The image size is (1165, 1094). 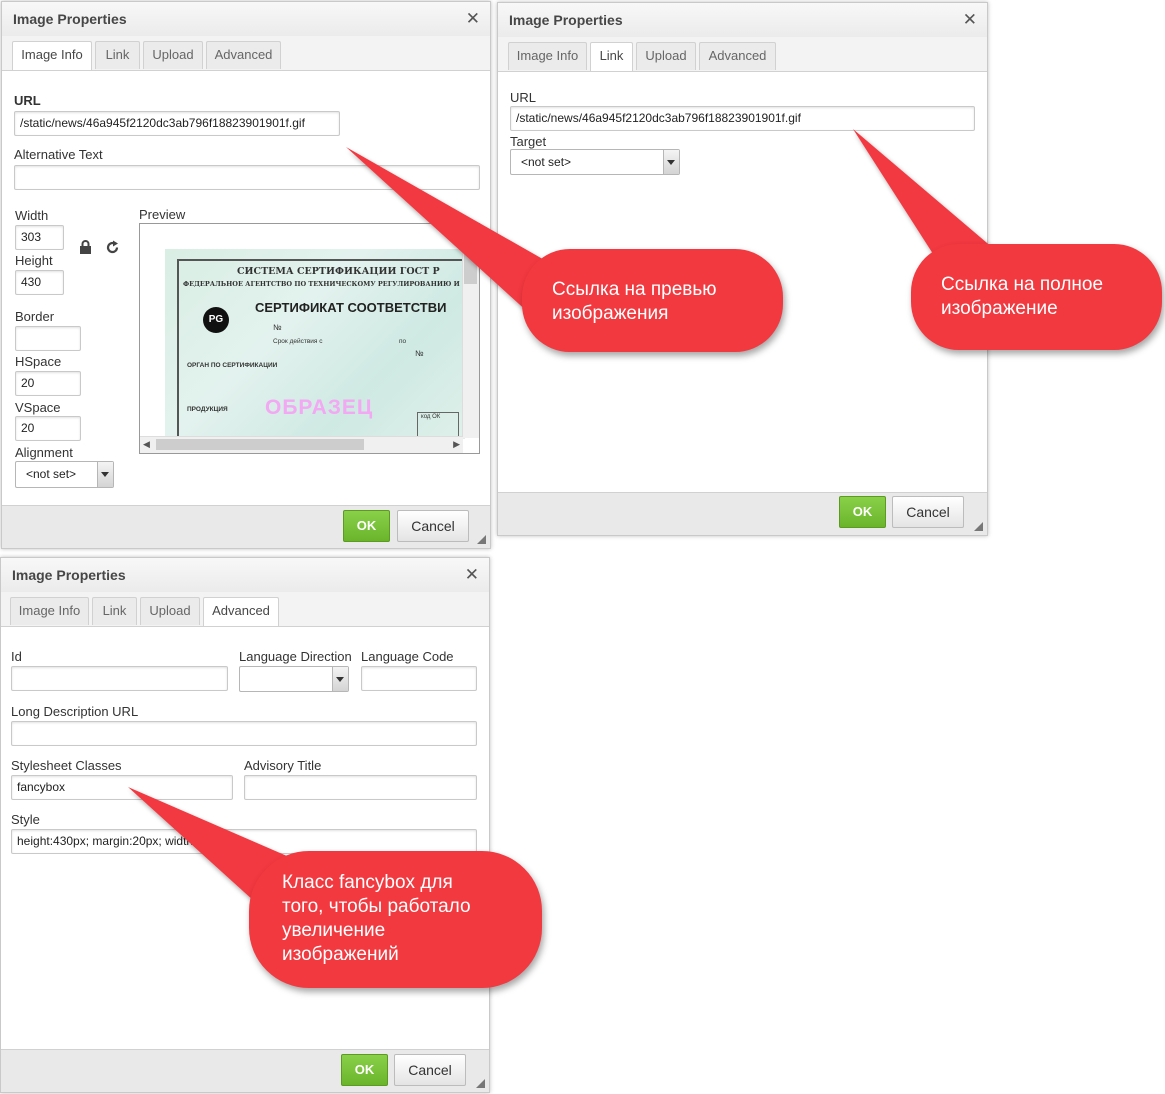 What do you see at coordinates (634, 289) in the screenshot?
I see `callout-line: Ссылка на превью` at bounding box center [634, 289].